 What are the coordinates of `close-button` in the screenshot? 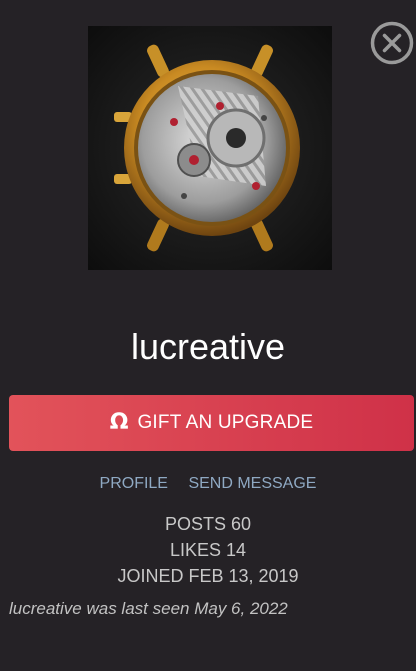 It's located at (392, 43).